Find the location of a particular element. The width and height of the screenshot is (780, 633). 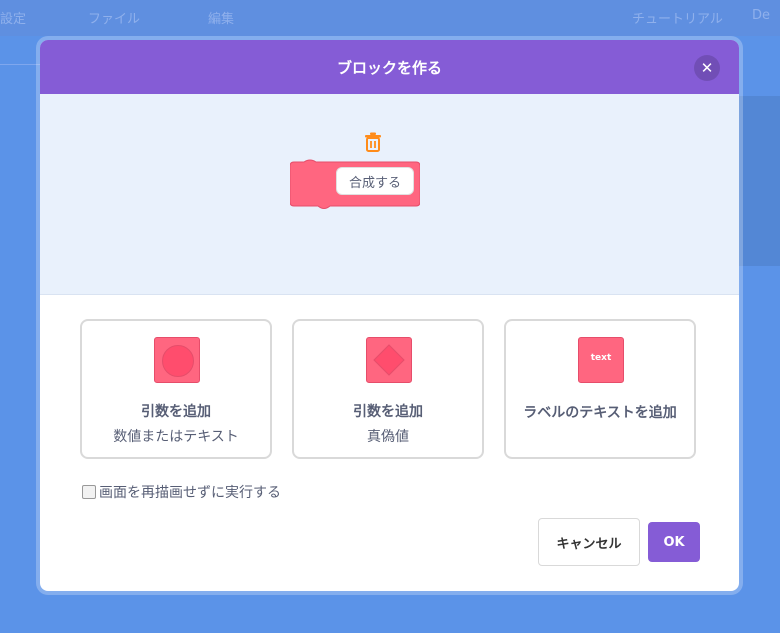

menu-user: De is located at coordinates (761, 15).